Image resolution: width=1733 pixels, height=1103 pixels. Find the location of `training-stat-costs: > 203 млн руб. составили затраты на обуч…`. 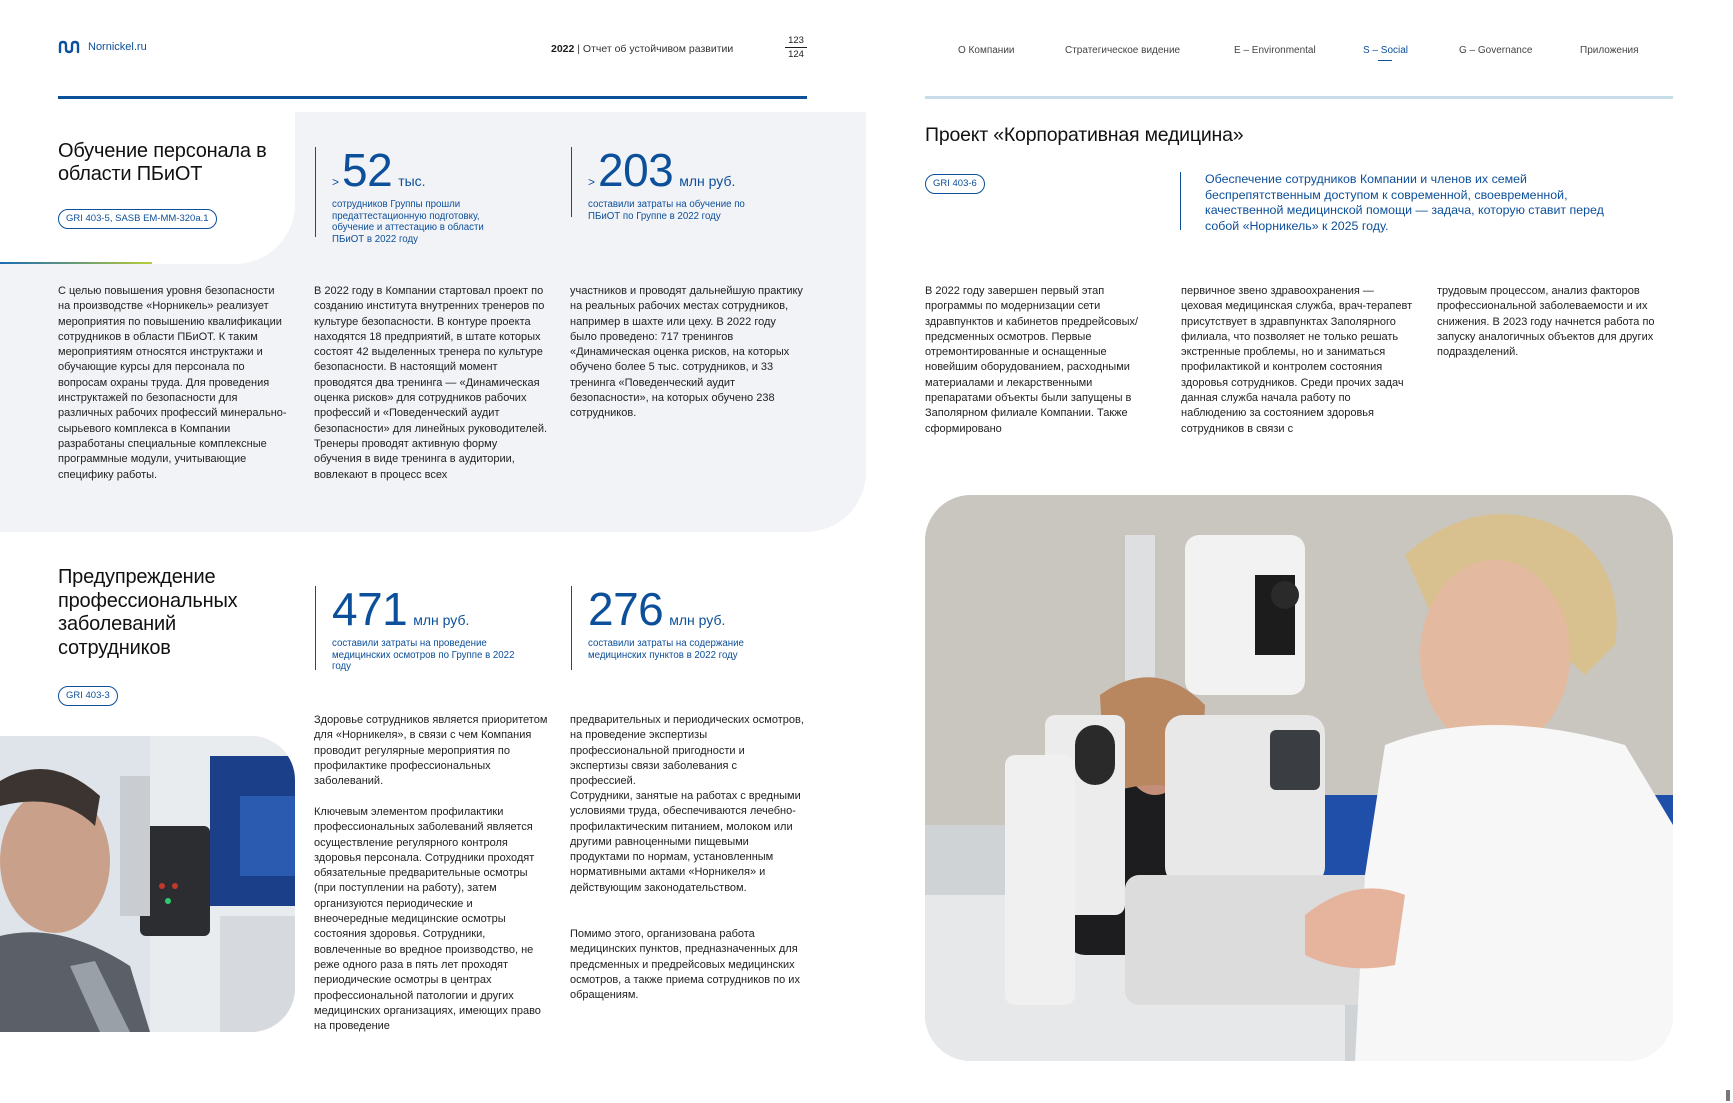

training-stat-costs: > 203 млн руб. составили затраты на обуч… is located at coordinates (671, 183).